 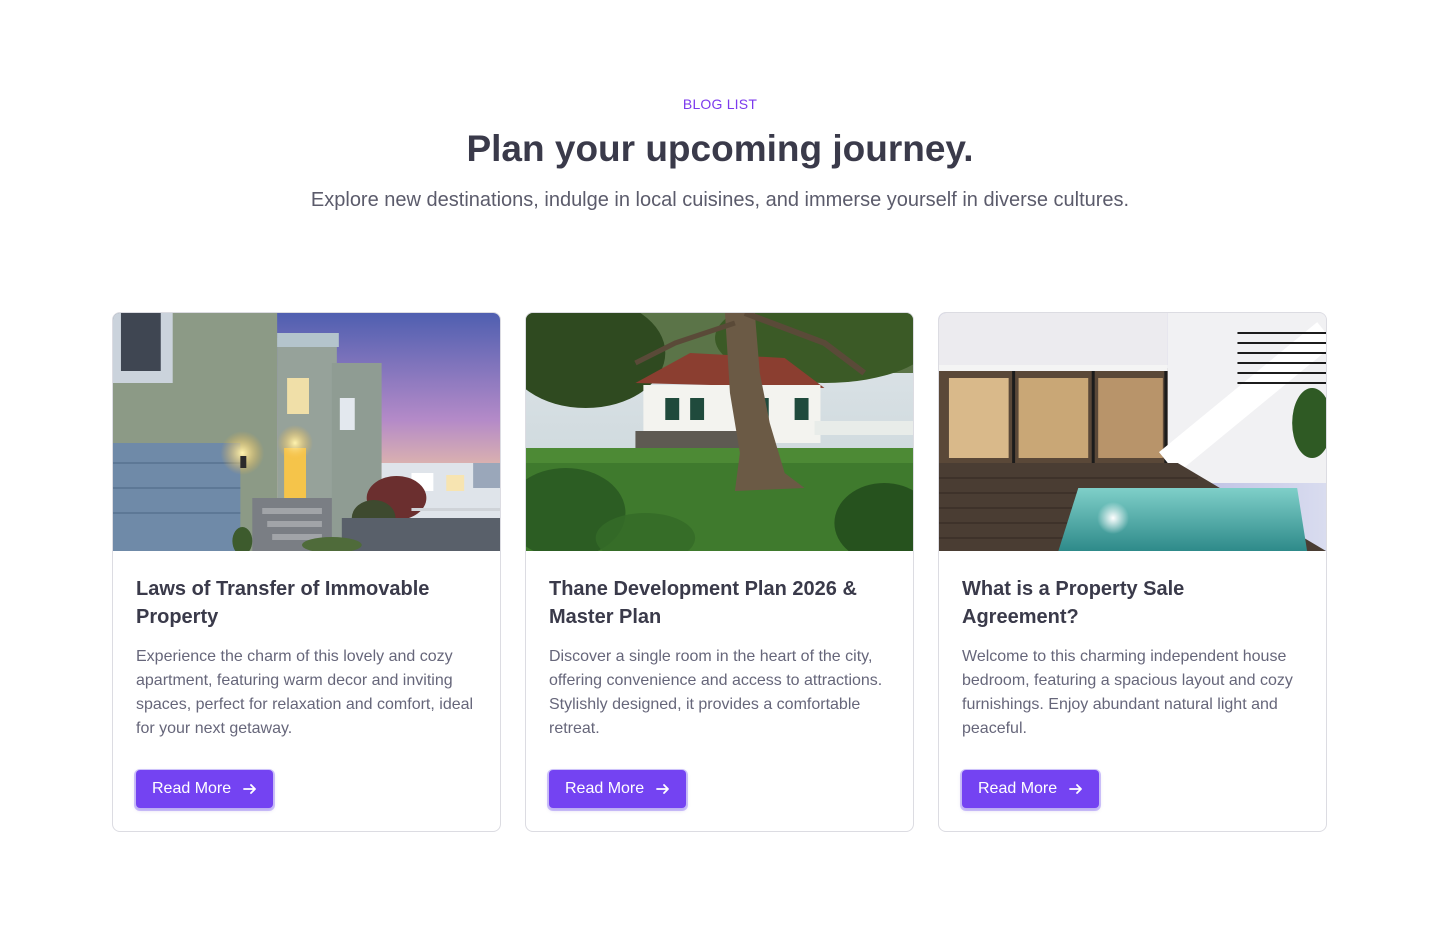 I want to click on section-eyebrow: BLOG LIST, so click(x=720, y=104).